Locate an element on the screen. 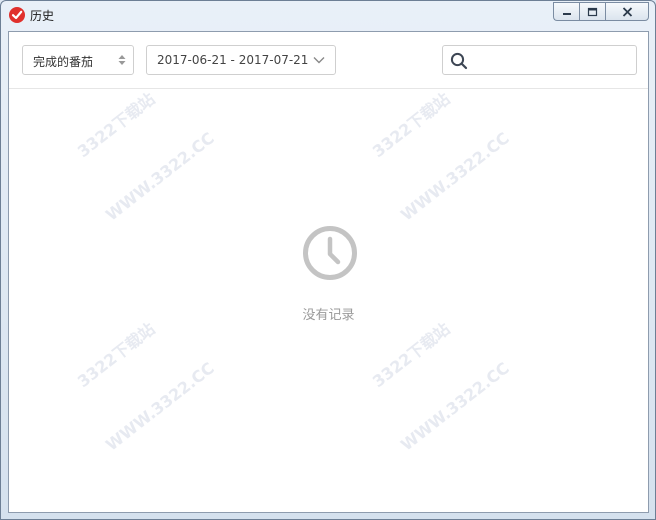 The image size is (656, 520). close-icon is located at coordinates (627, 11).